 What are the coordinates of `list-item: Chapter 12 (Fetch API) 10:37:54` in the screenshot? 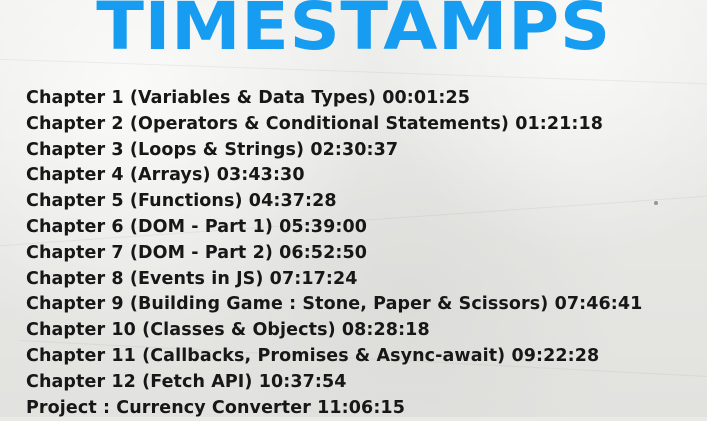 It's located at (186, 381).